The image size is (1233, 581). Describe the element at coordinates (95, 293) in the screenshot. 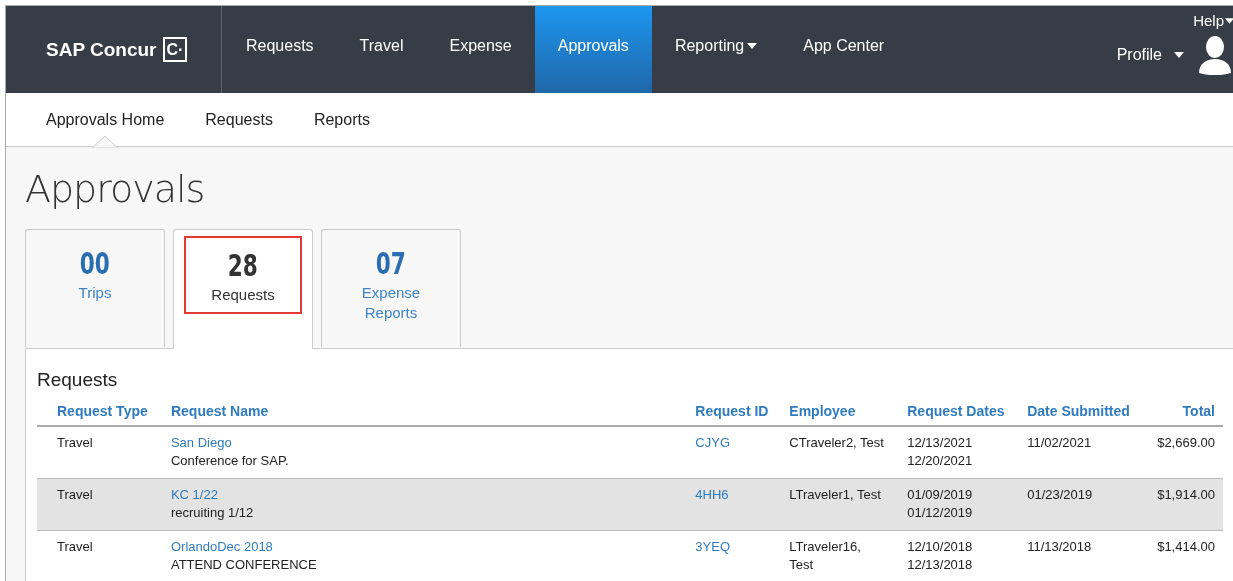

I see `tab-label: Trips` at that location.